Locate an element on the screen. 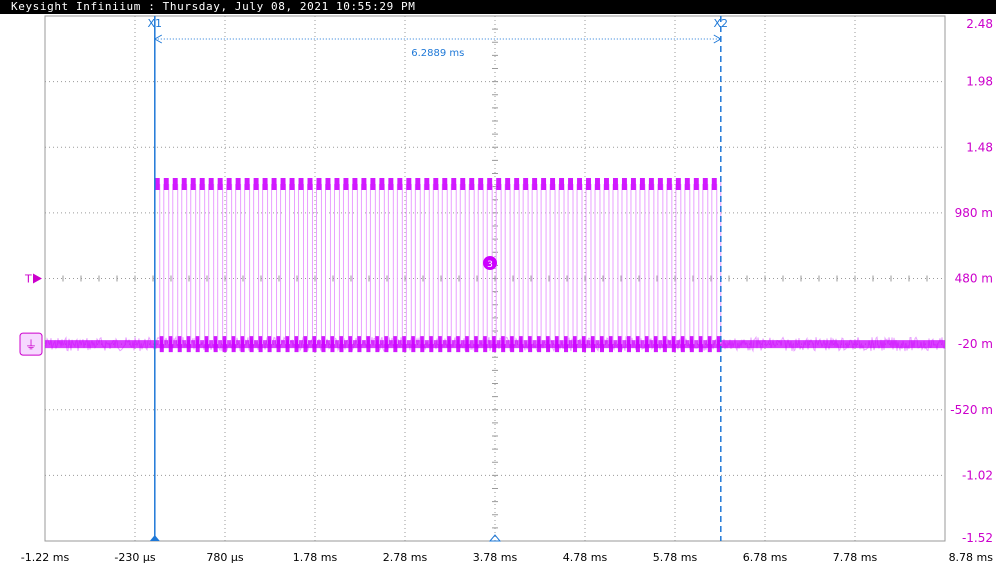 This screenshot has height=565, width=996. cursor-delta-readout: 6.2889 ms is located at coordinates (437, 53).